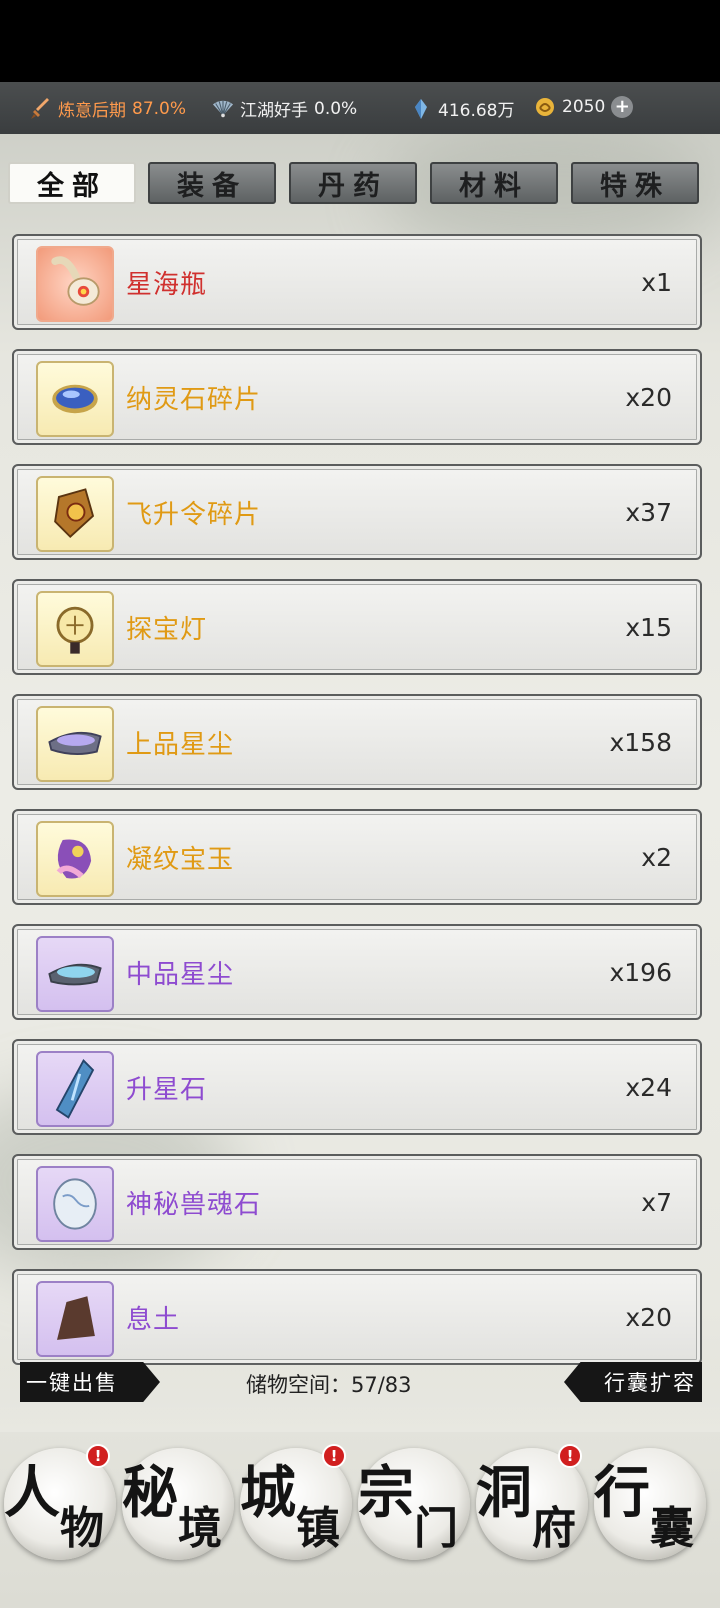  Describe the element at coordinates (167, 1089) in the screenshot. I see `item-name: 升星石` at that location.